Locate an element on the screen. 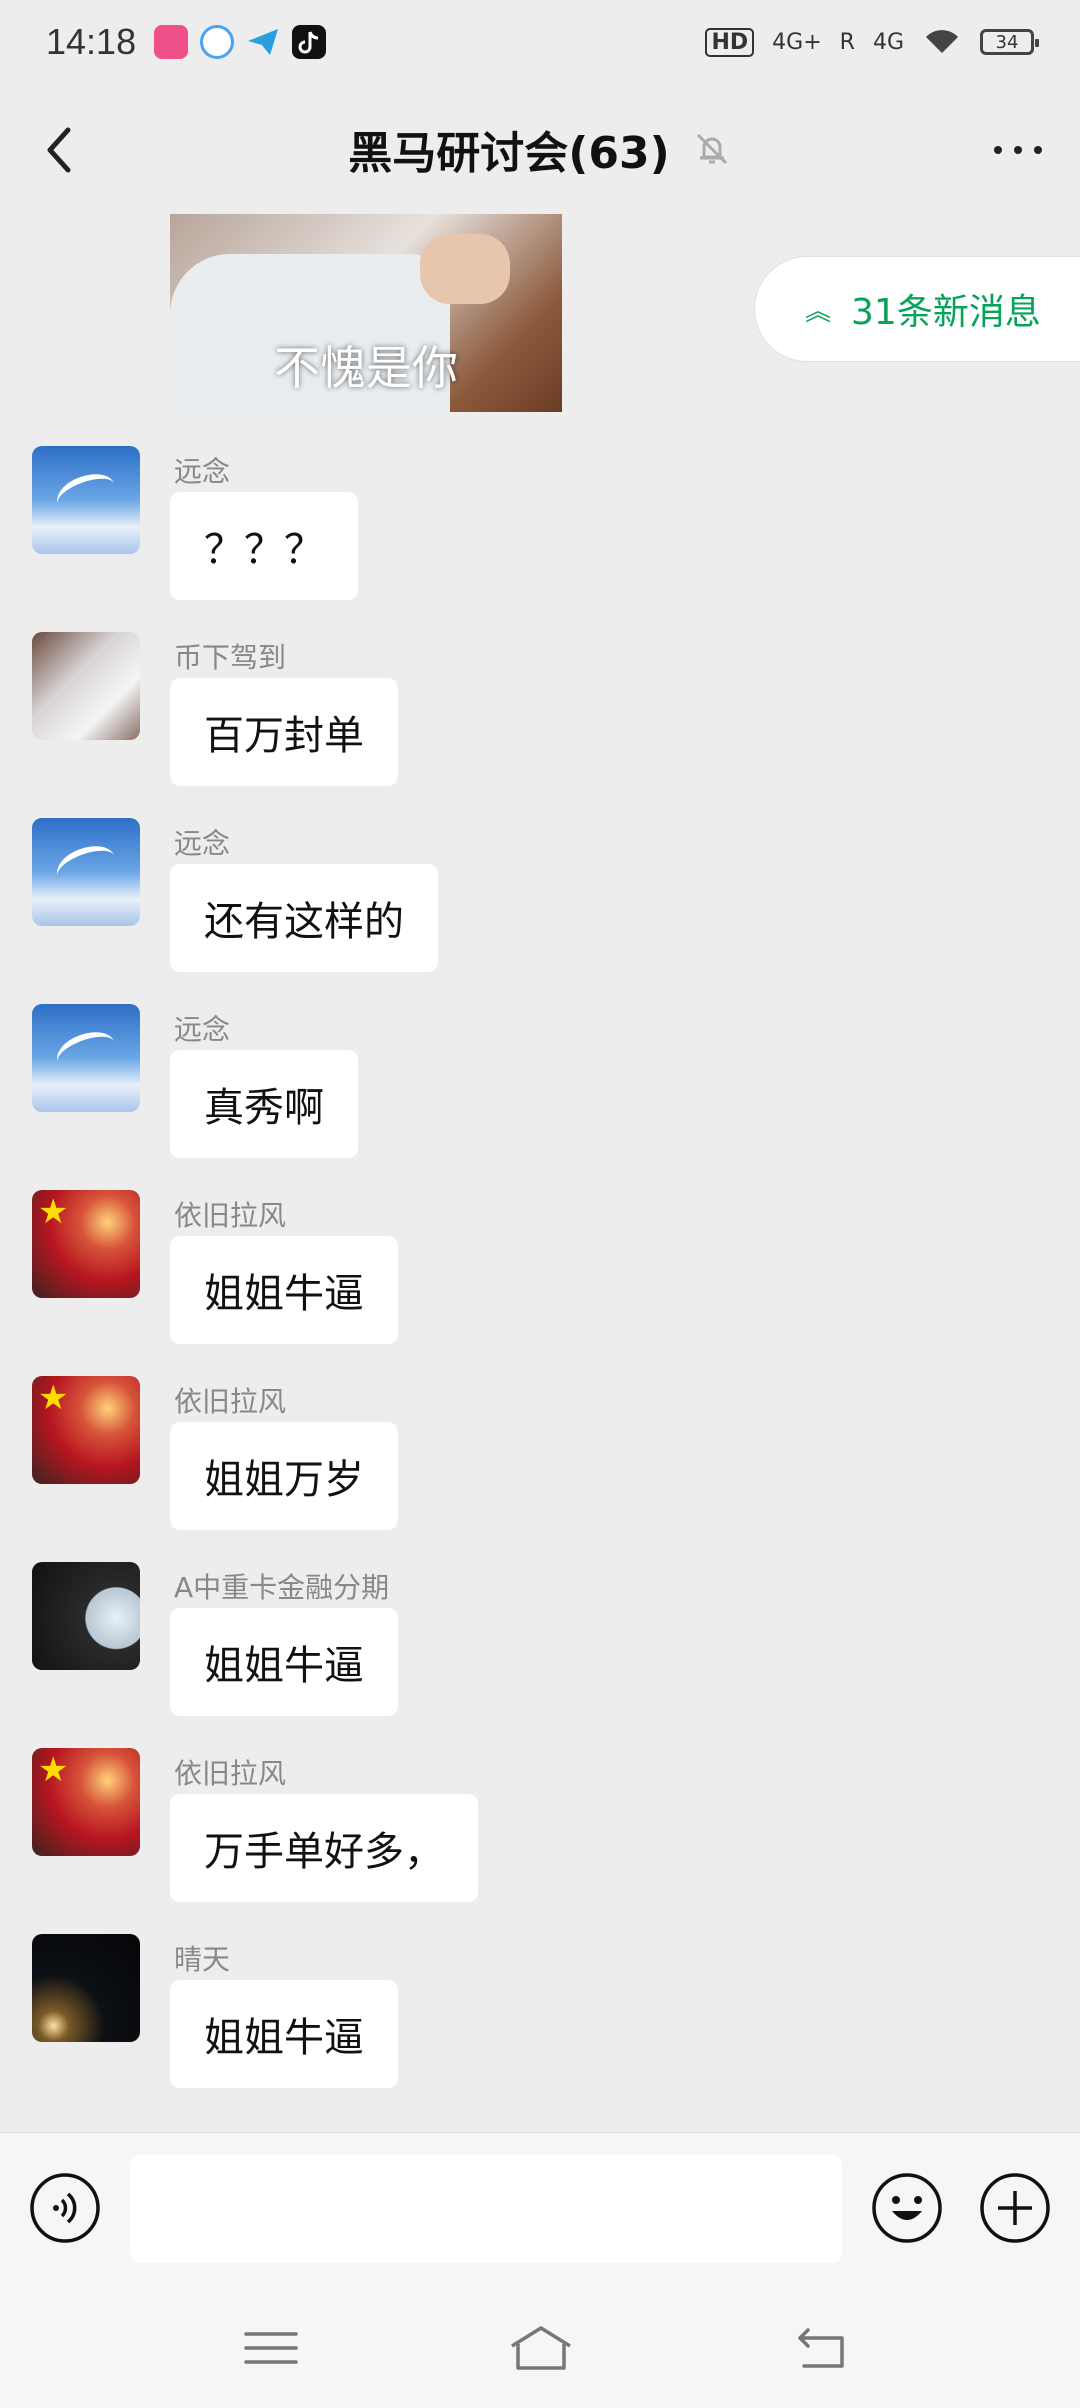 The height and width of the screenshot is (2408, 1080). message-row: 远念 真秀啊 is located at coordinates (540, 1097).